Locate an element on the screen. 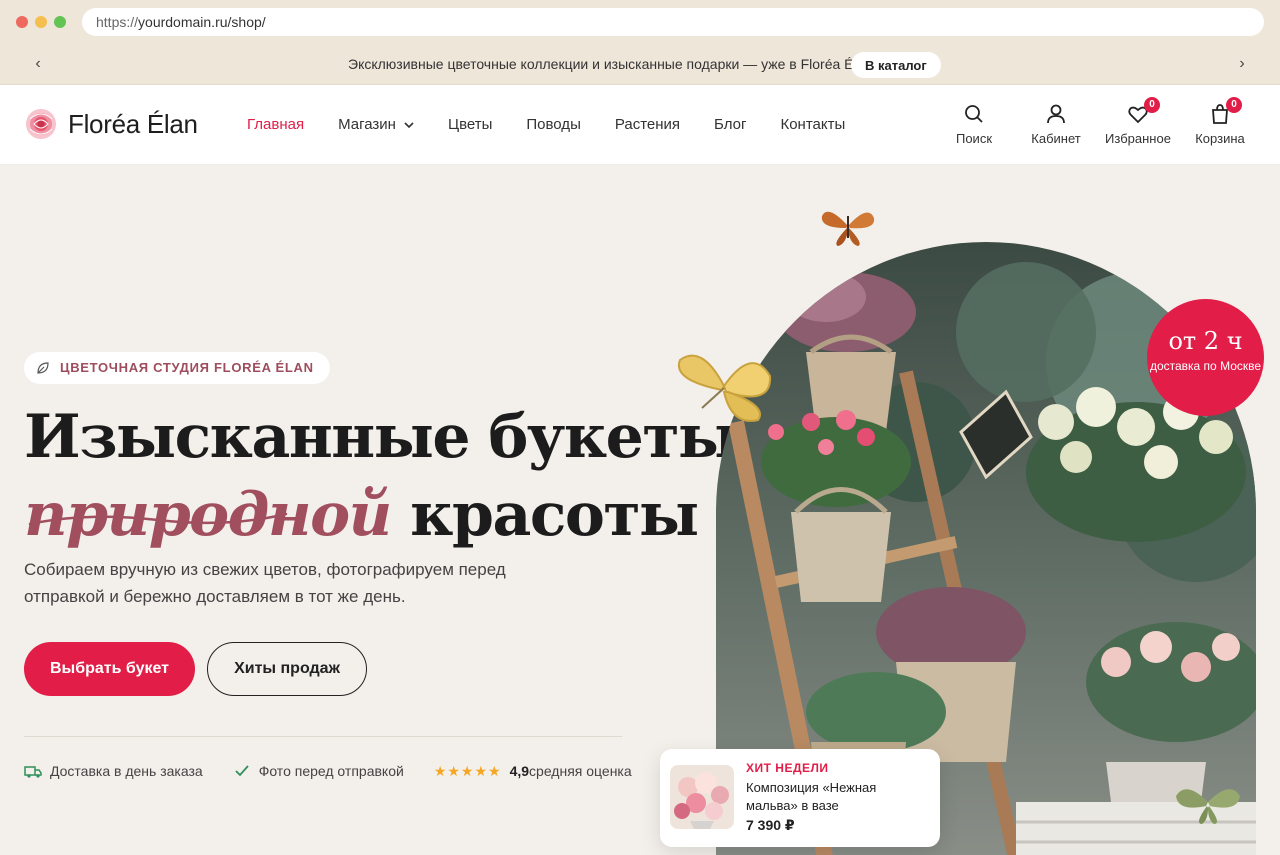 The width and height of the screenshot is (1280, 855). cart-count-badge: 0 is located at coordinates (1234, 105).